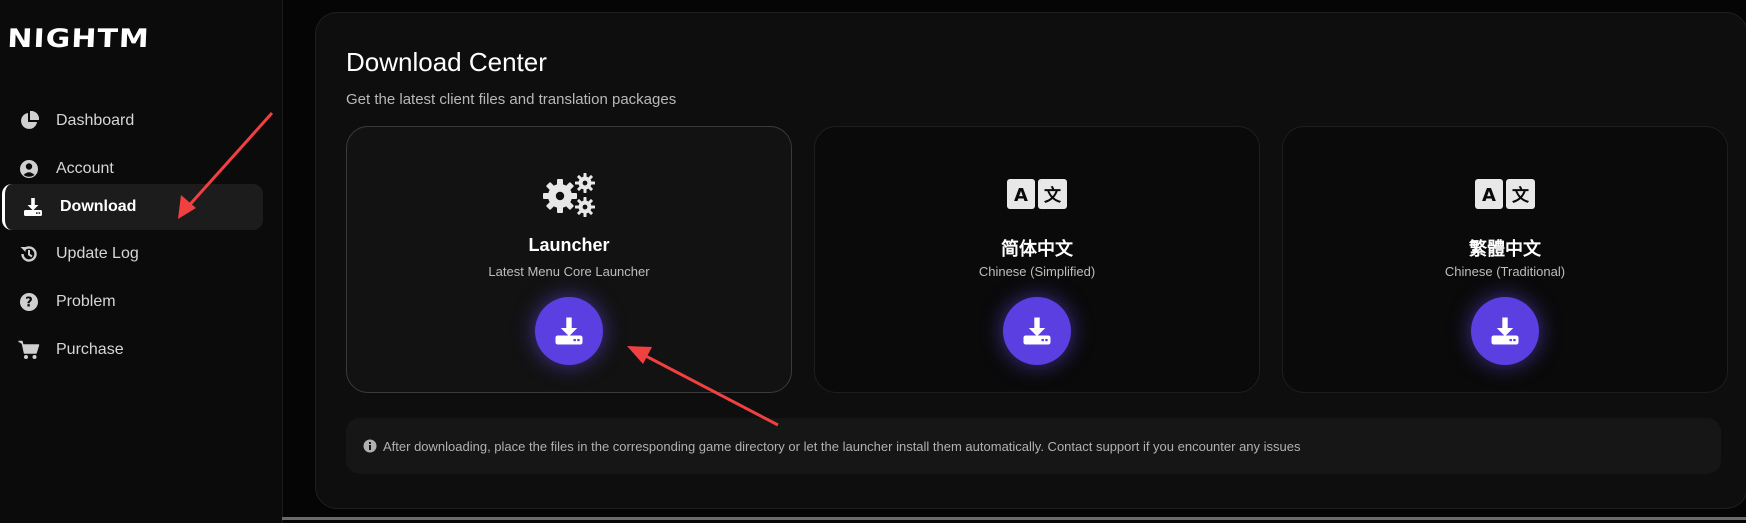  I want to click on sidebar-item-dashboard: Dashboard, so click(132, 121).